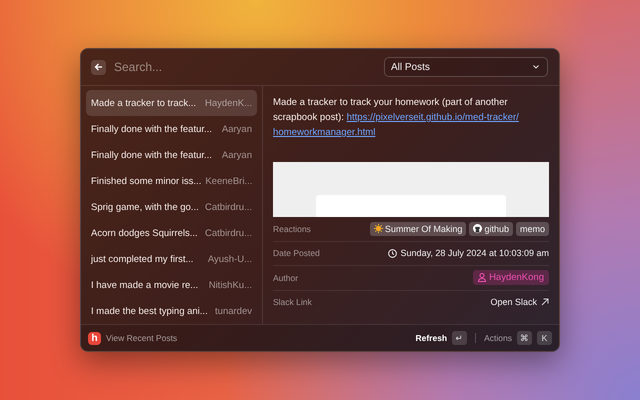 Image resolution: width=640 pixels, height=400 pixels. Describe the element at coordinates (474, 253) in the screenshot. I see `date-value: Sunday, 28 July 2024 at 10:03:09 am` at that location.